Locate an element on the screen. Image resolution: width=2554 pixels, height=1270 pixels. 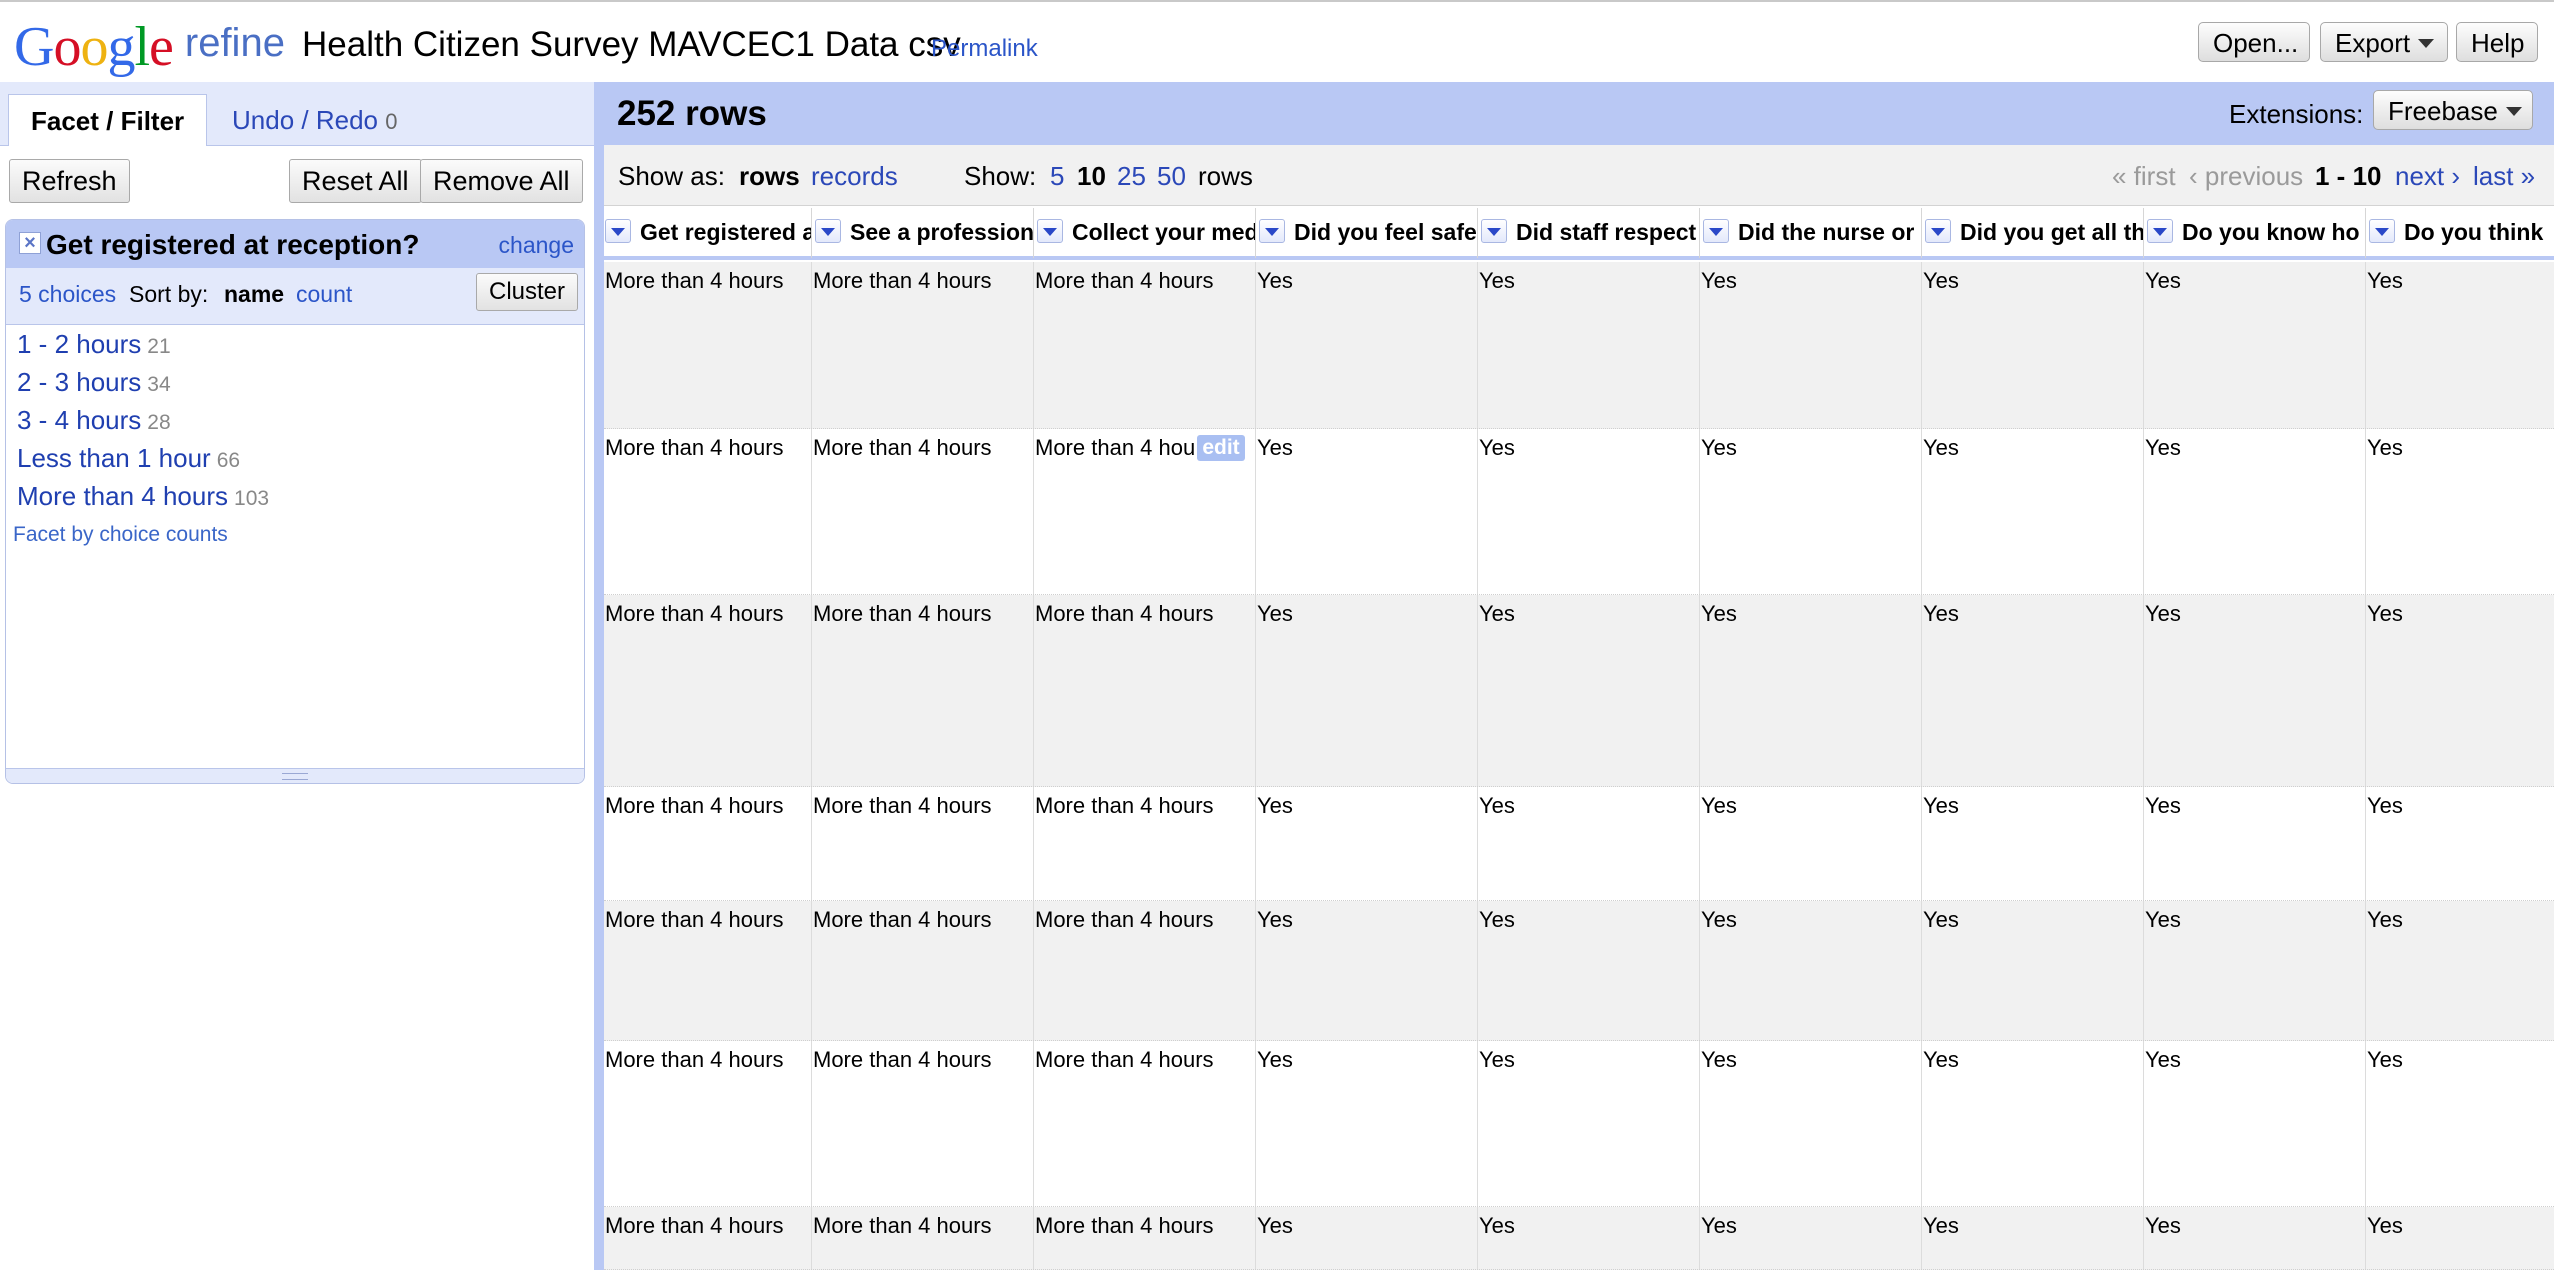
panel-divider is located at coordinates (599, 676).